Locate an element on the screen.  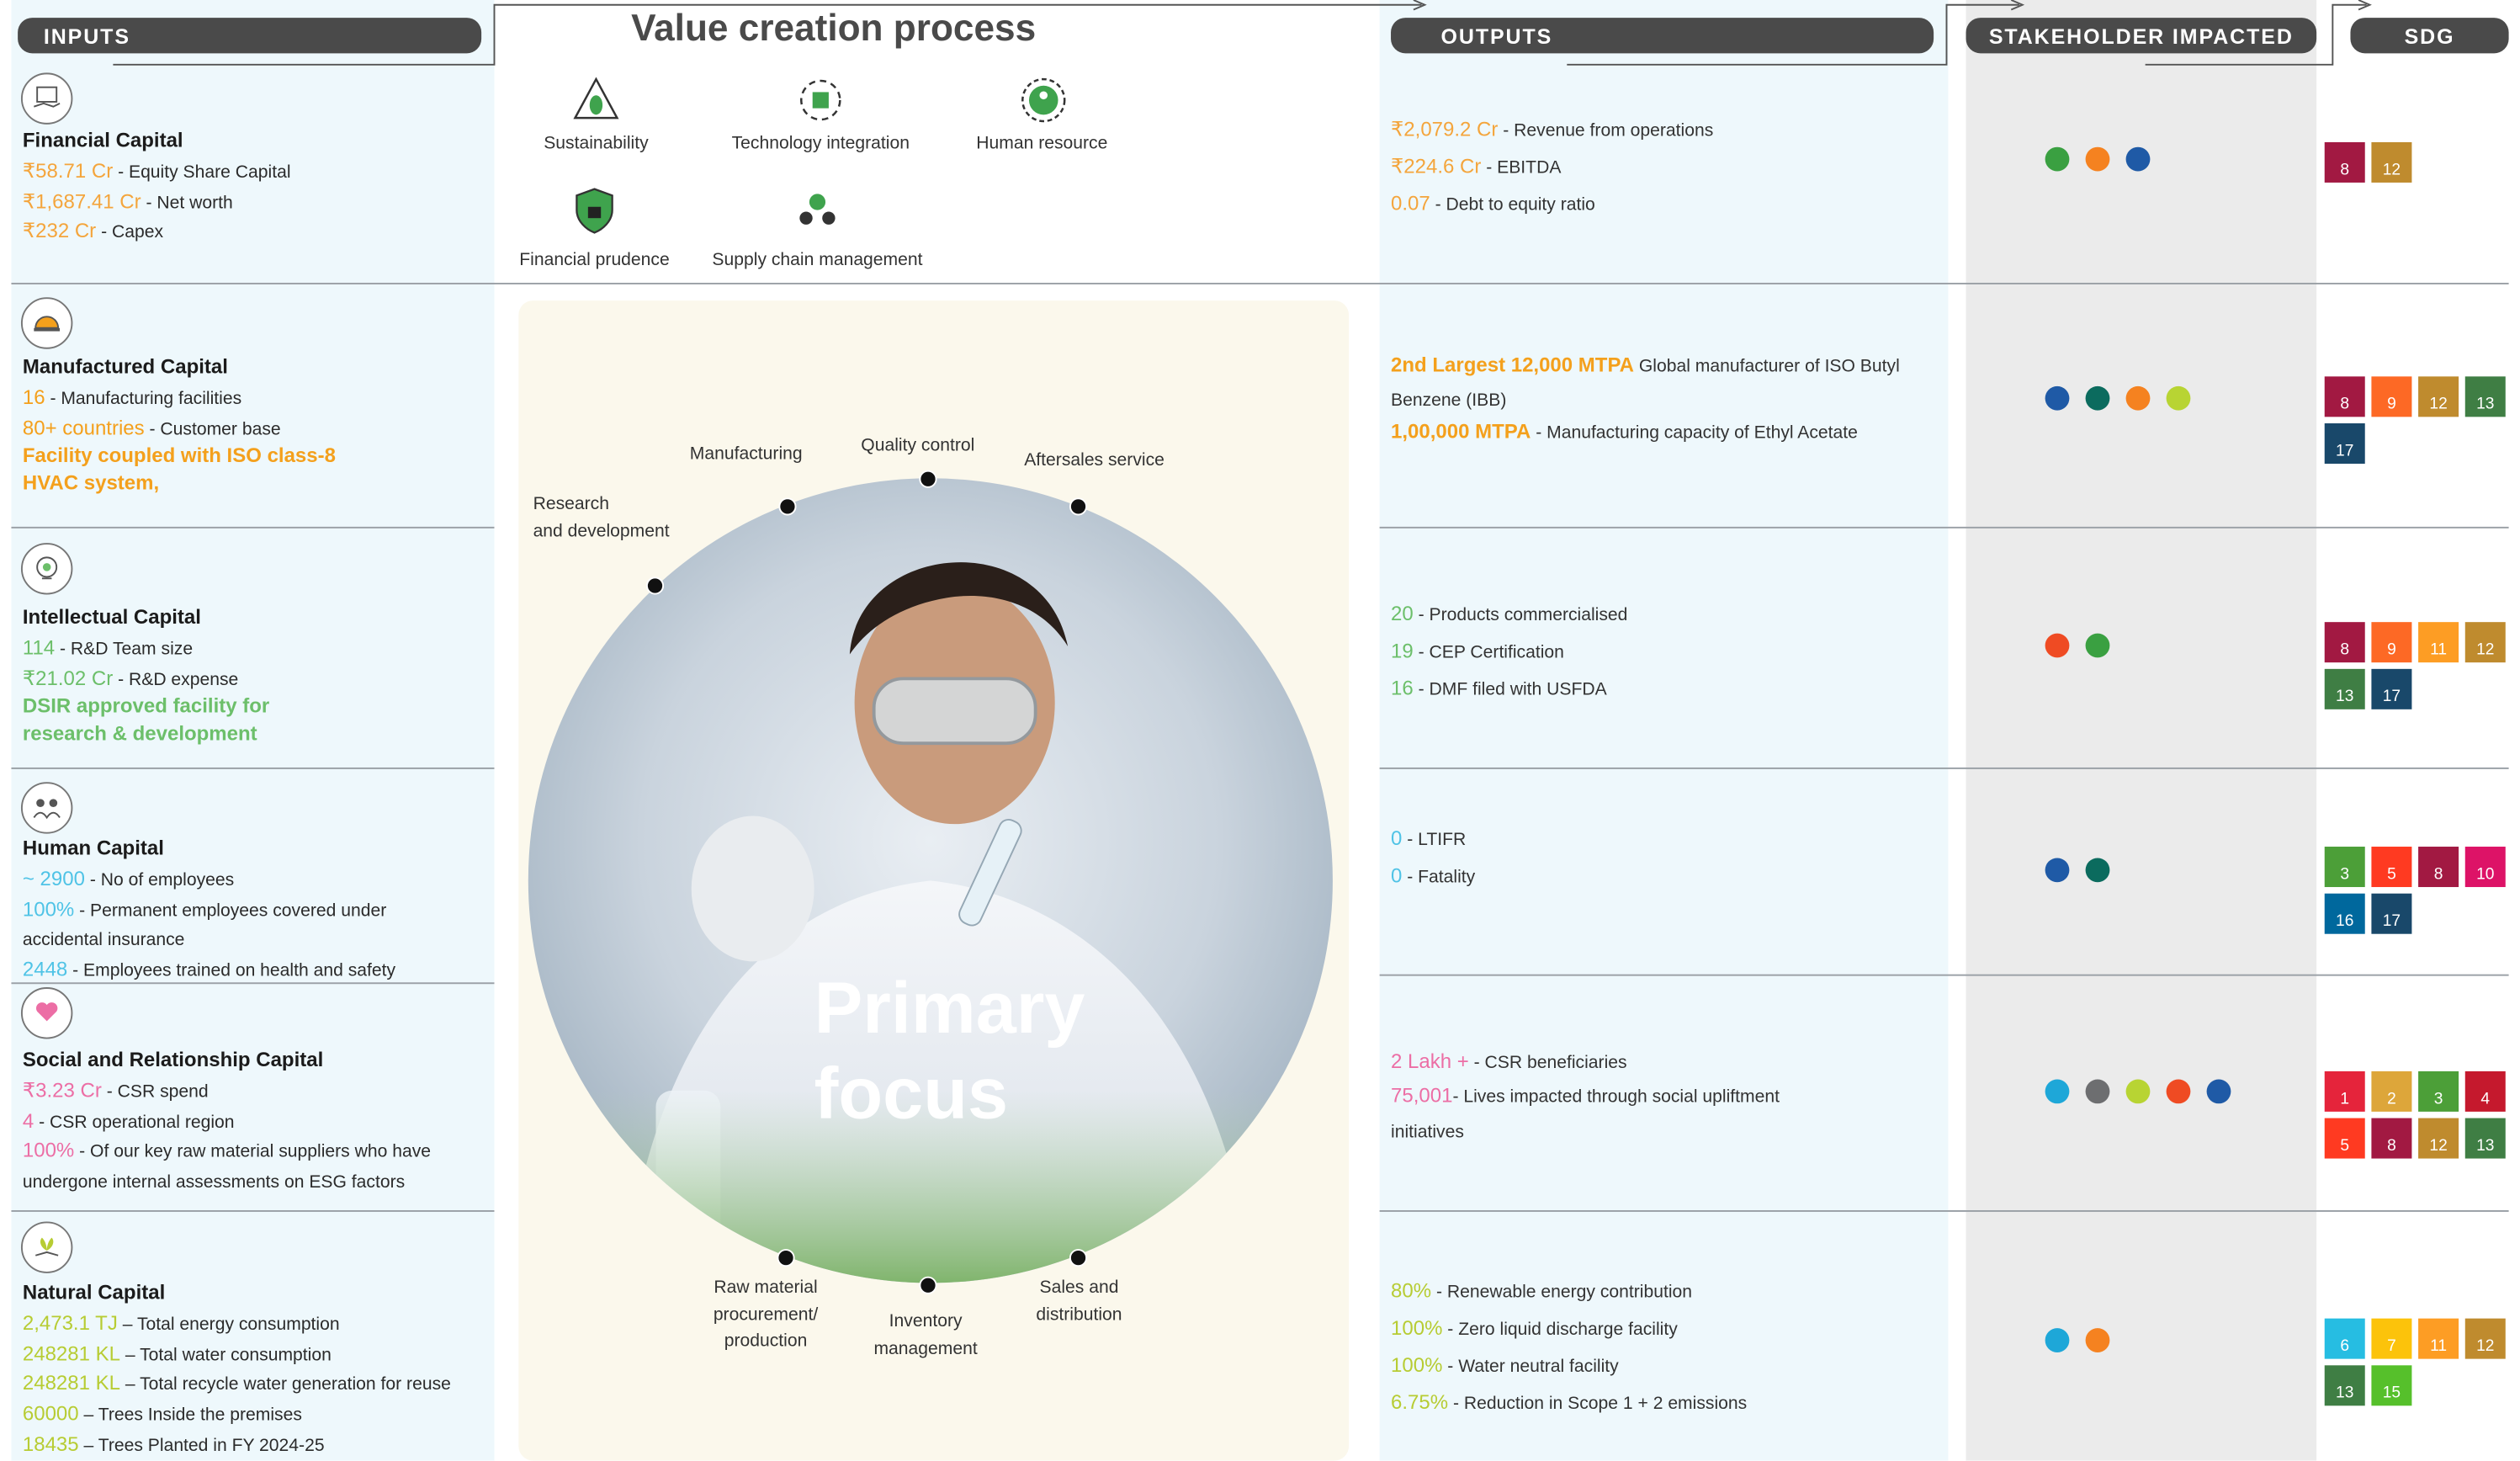
metric-value: 19 is located at coordinates (1402, 651).